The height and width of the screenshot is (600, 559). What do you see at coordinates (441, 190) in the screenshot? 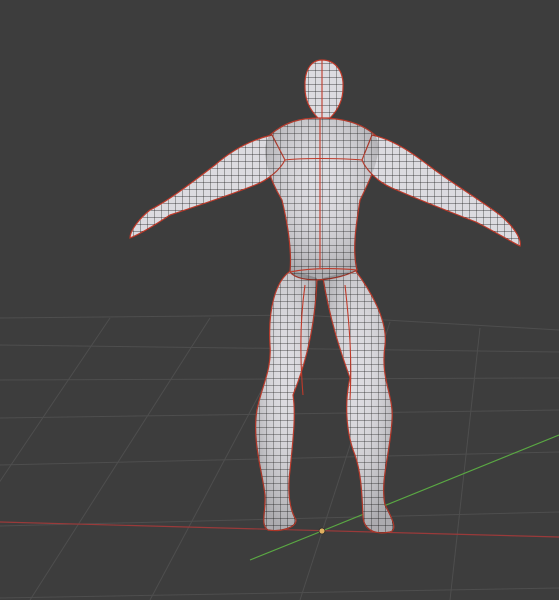
I see `right-arm` at bounding box center [441, 190].